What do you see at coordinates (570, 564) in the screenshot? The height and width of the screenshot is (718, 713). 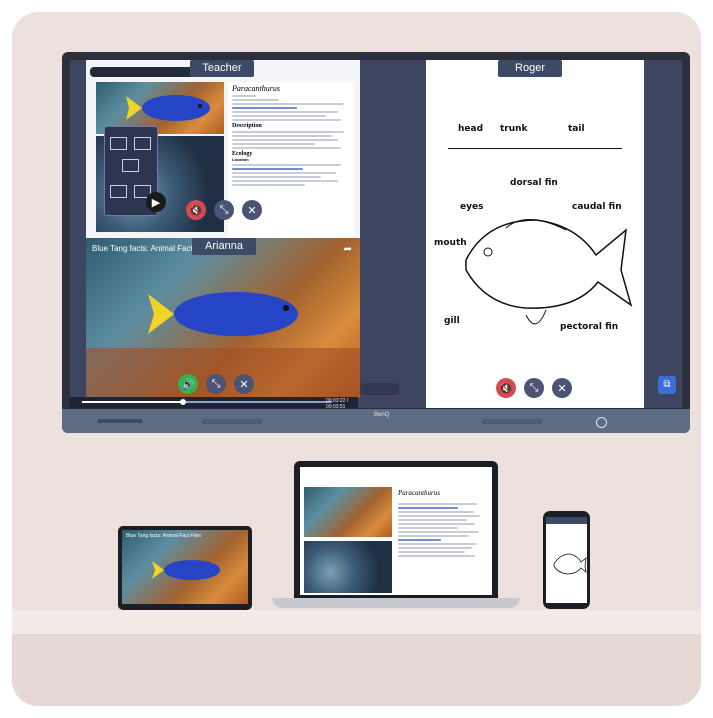 I see `phone-fish-sketch` at bounding box center [570, 564].